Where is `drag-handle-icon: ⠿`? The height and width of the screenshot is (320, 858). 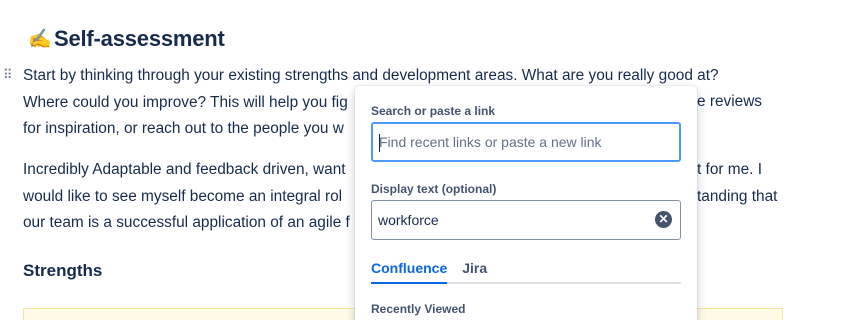 drag-handle-icon: ⠿ is located at coordinates (8, 75).